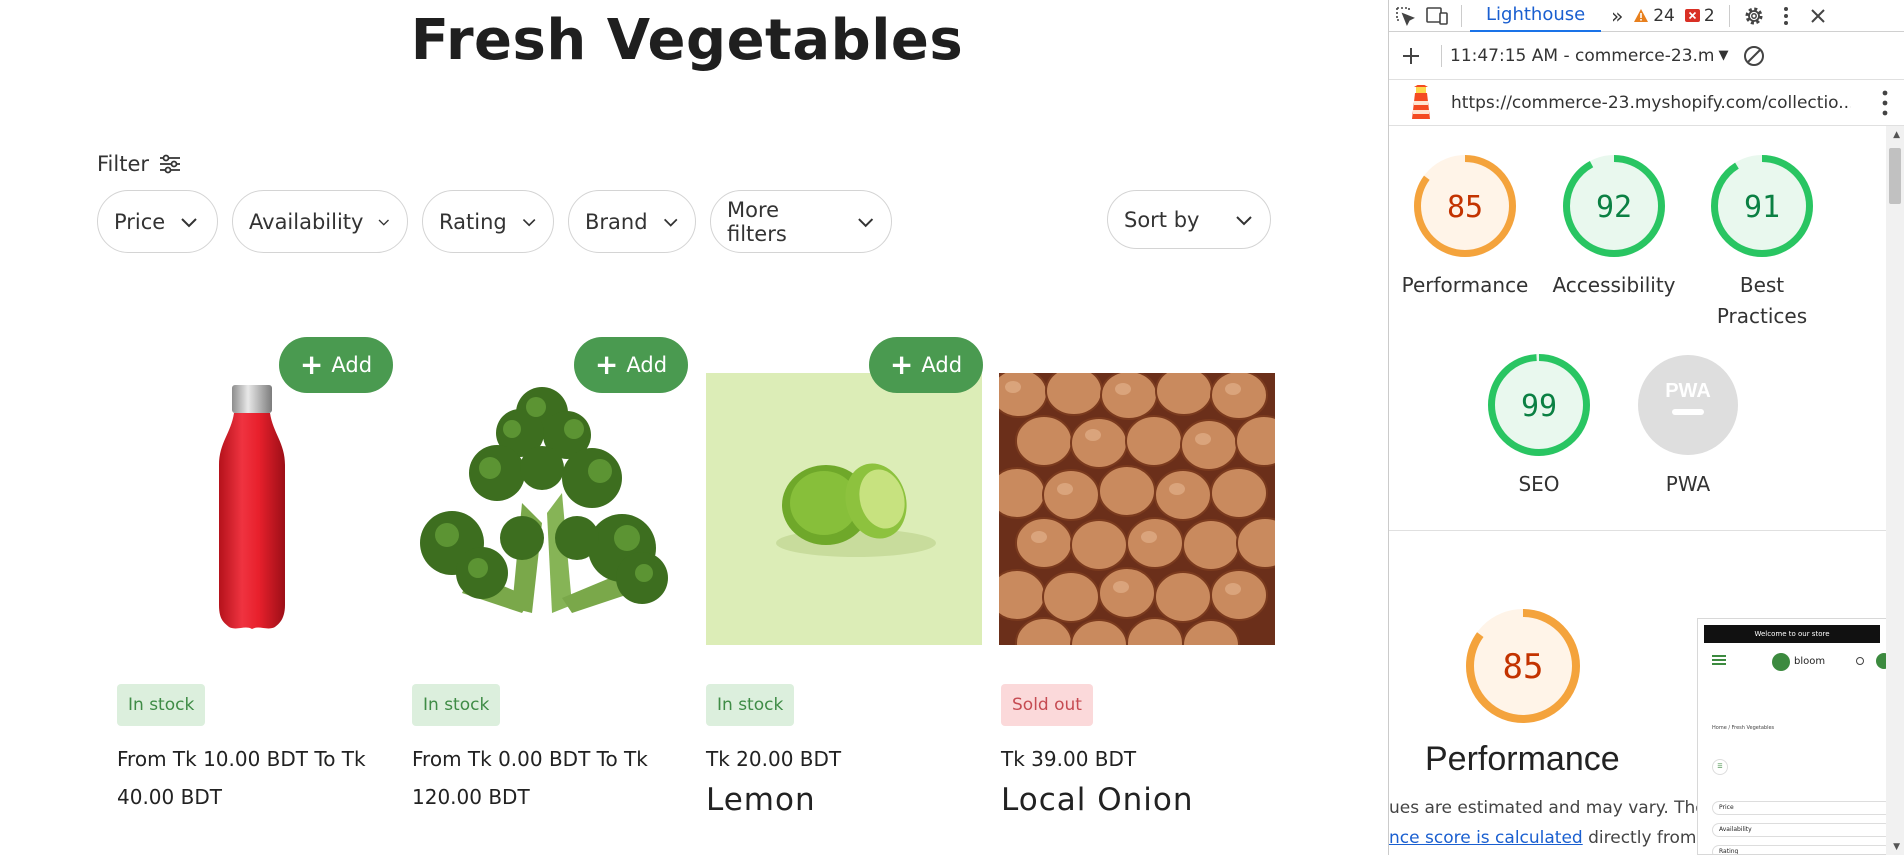  I want to click on filter-more-label: More filters, so click(757, 221).